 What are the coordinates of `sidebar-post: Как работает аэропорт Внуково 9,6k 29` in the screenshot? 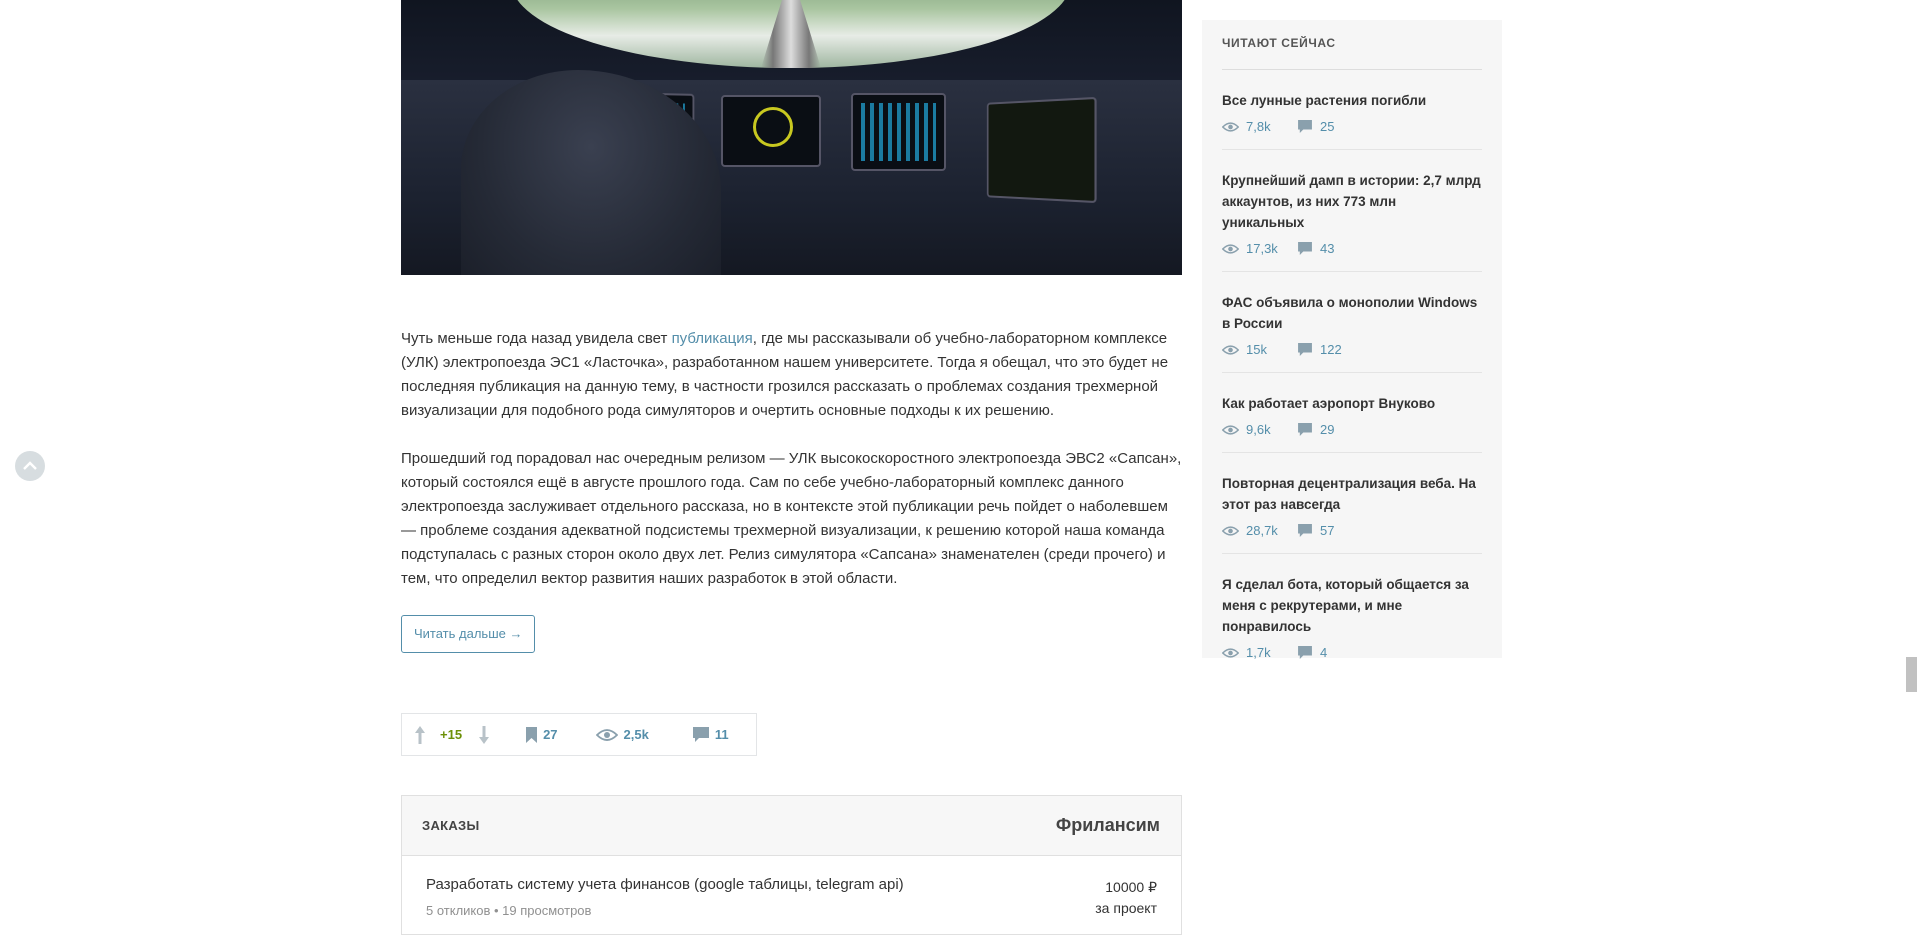 It's located at (1352, 413).